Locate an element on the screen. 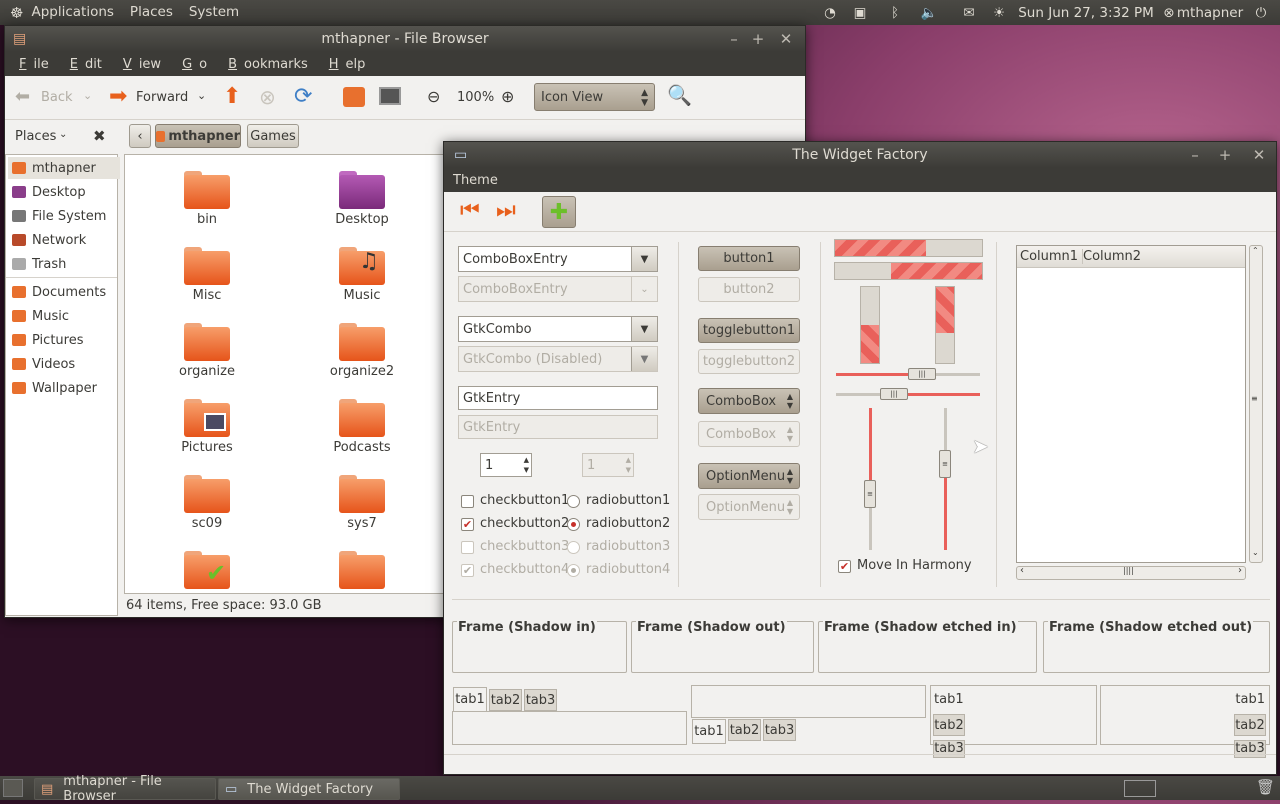 This screenshot has width=1280, height=804. move-in-harmony-checkbox: ✔ is located at coordinates (844, 566).